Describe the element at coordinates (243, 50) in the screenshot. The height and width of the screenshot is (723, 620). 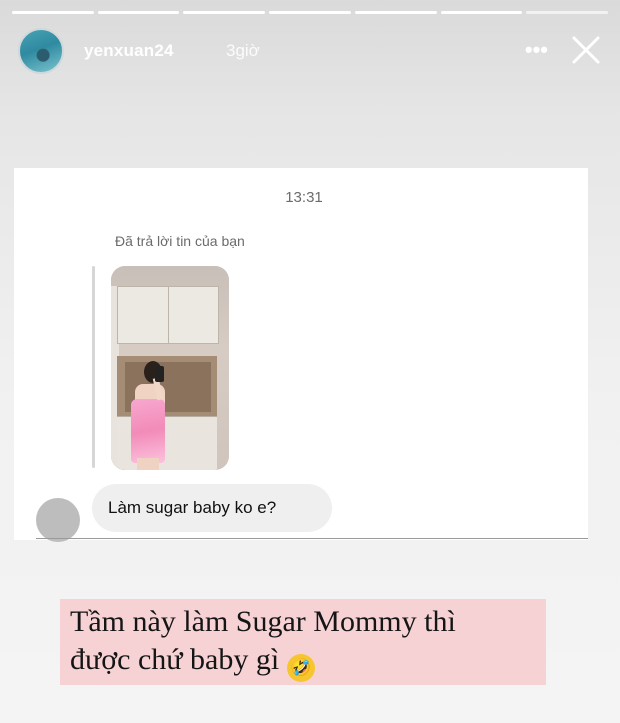
I see `time-ago: 3giờ` at that location.